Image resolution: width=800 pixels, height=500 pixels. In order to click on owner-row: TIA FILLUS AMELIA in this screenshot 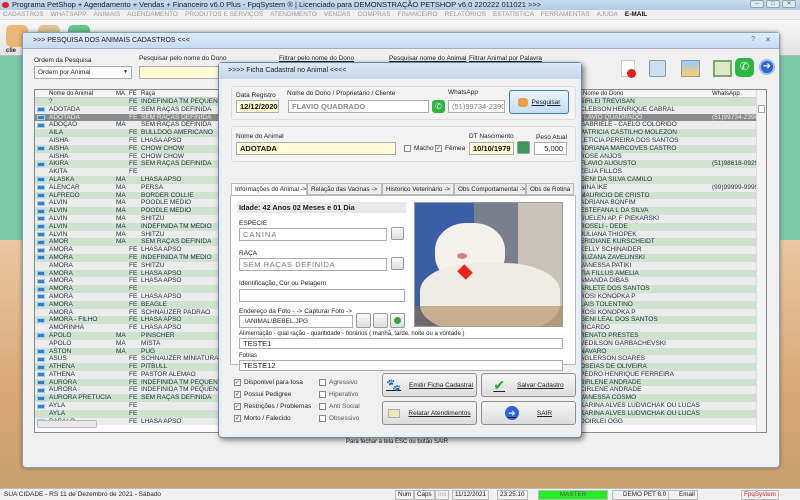, I will do `click(669, 273)`.